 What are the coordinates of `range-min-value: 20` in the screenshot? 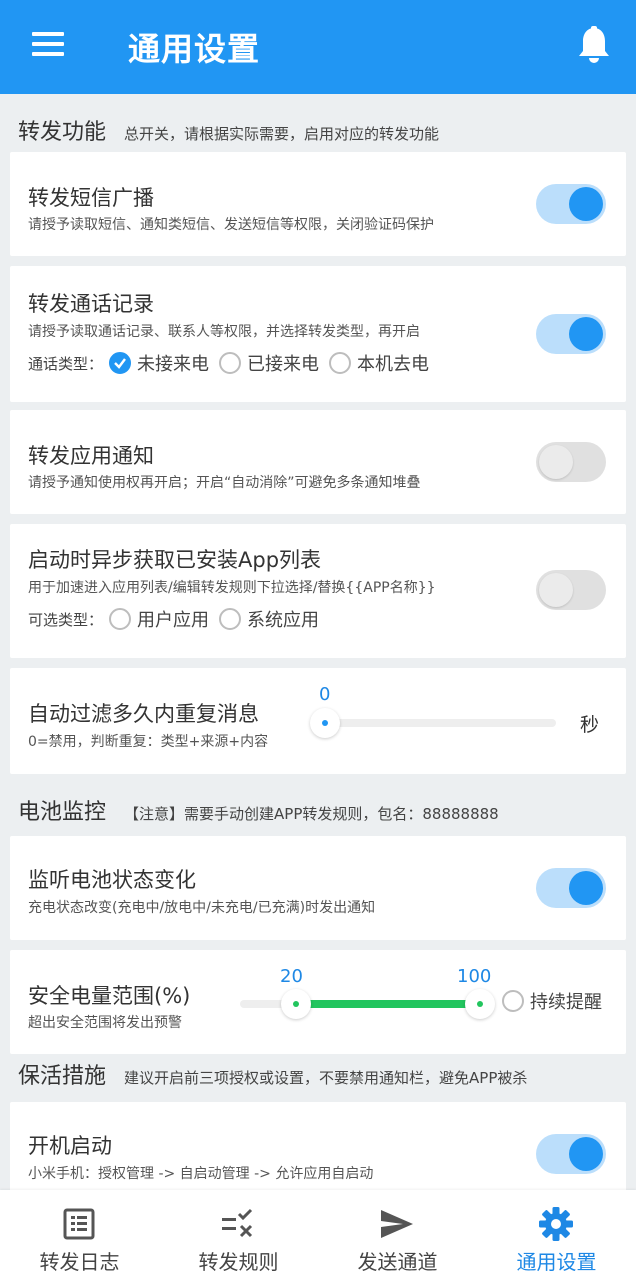 It's located at (291, 976).